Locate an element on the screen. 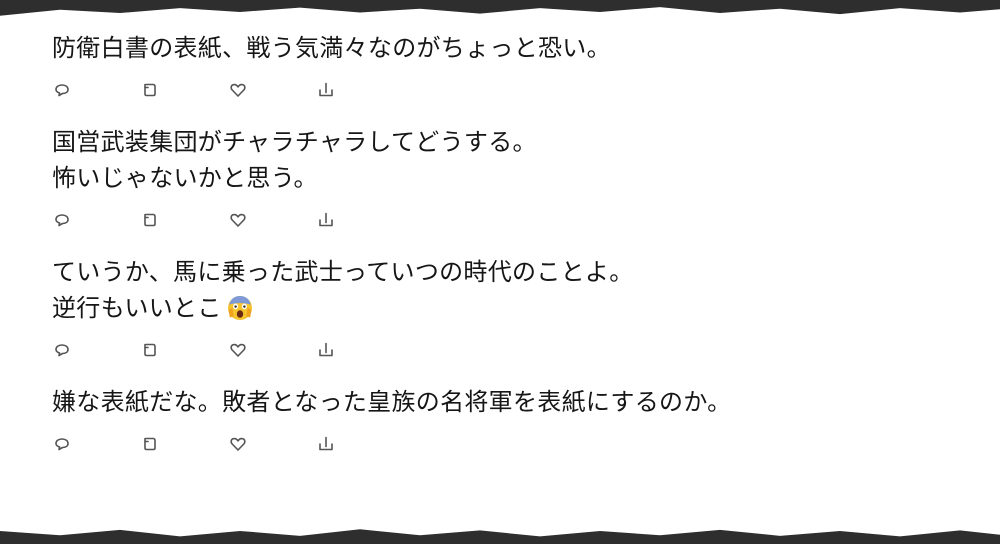 This screenshot has width=1000, height=544. tweet-text: 国営武装集団がチャラチャラしてどうする。 怖いじゃないかと思う。 is located at coordinates (294, 160).